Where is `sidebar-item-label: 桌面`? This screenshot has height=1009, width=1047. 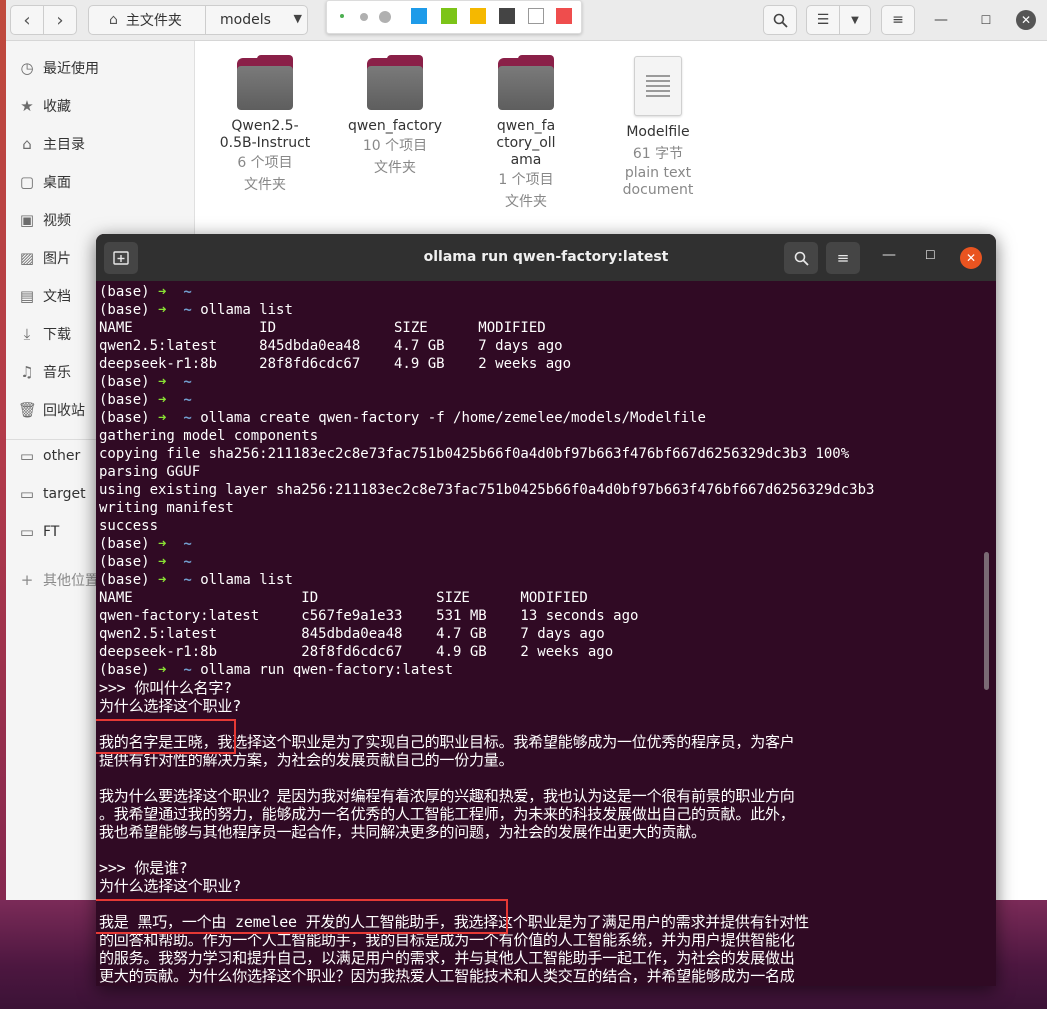 sidebar-item-label: 桌面 is located at coordinates (57, 183).